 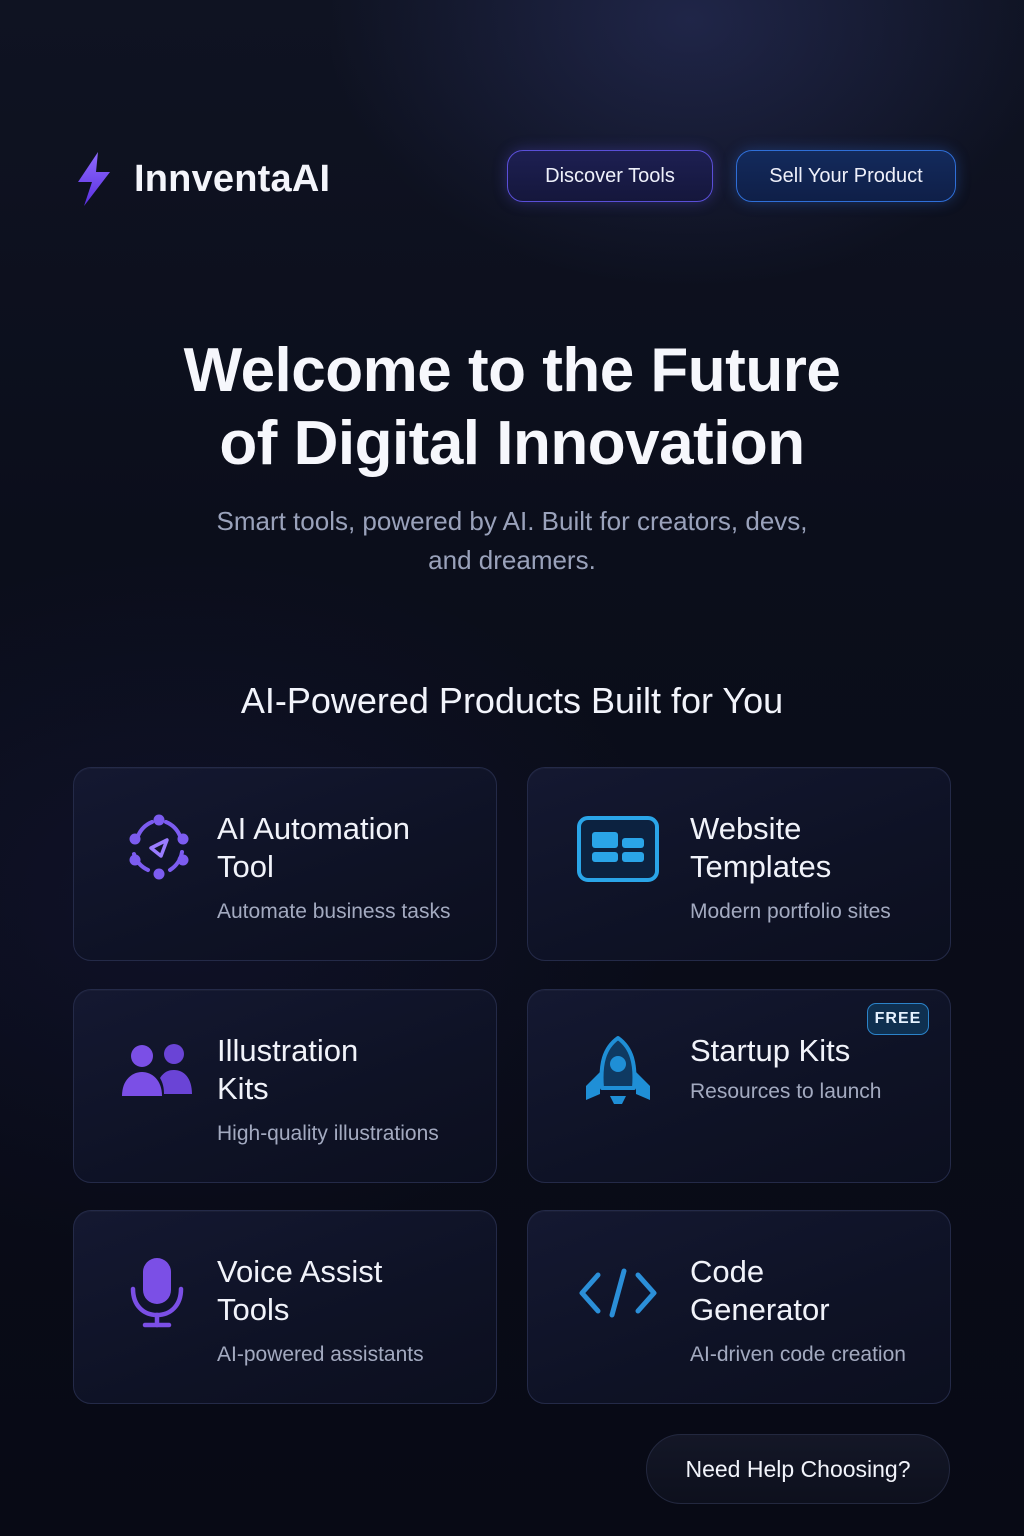 What do you see at coordinates (898, 1019) in the screenshot?
I see `free-badge: FREE` at bounding box center [898, 1019].